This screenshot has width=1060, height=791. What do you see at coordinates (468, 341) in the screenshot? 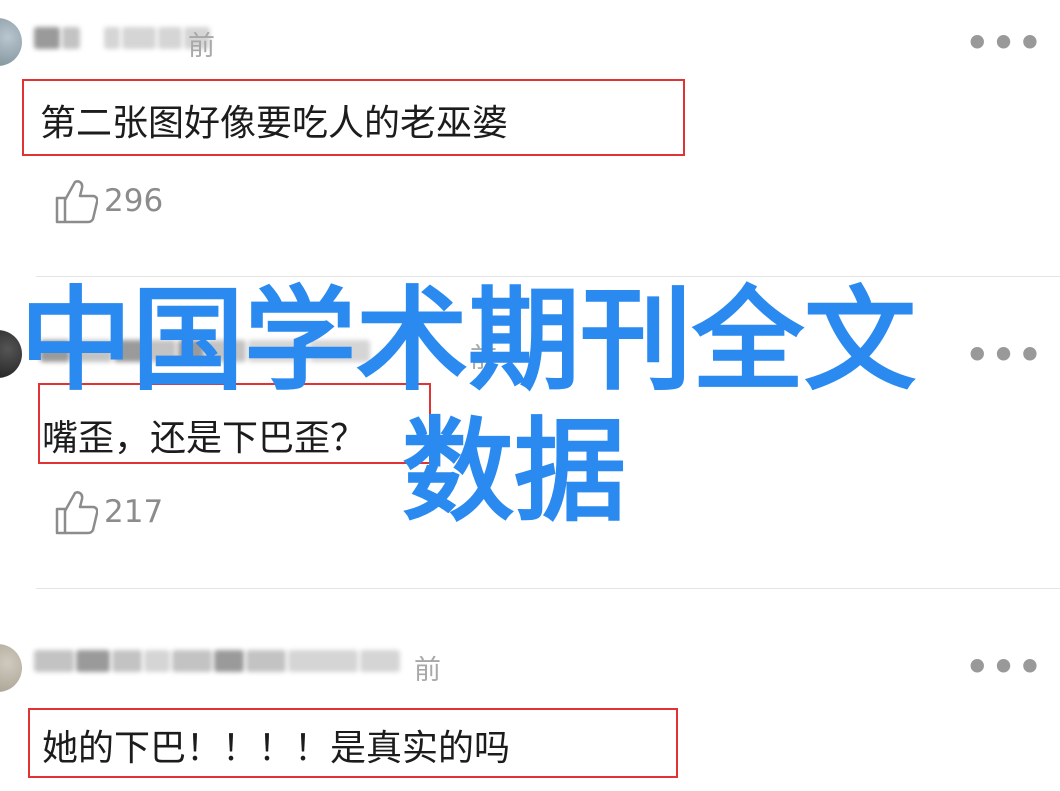
I see `watermark-text-line1: 中国学术期刊全文` at bounding box center [468, 341].